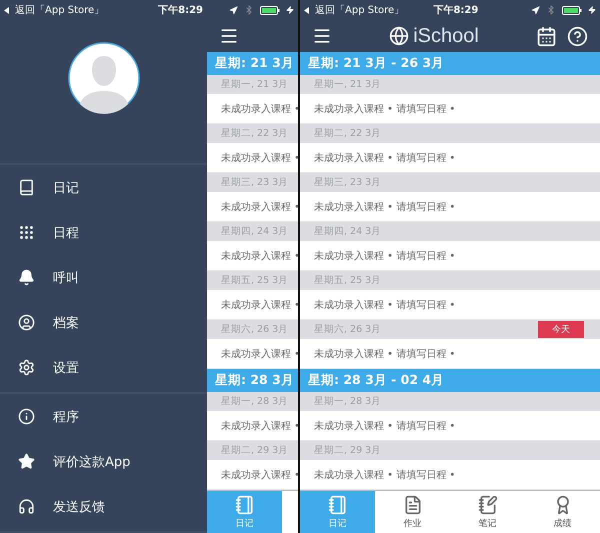 This screenshot has height=533, width=600. What do you see at coordinates (66, 323) in the screenshot?
I see `menu-label: 档案` at bounding box center [66, 323].